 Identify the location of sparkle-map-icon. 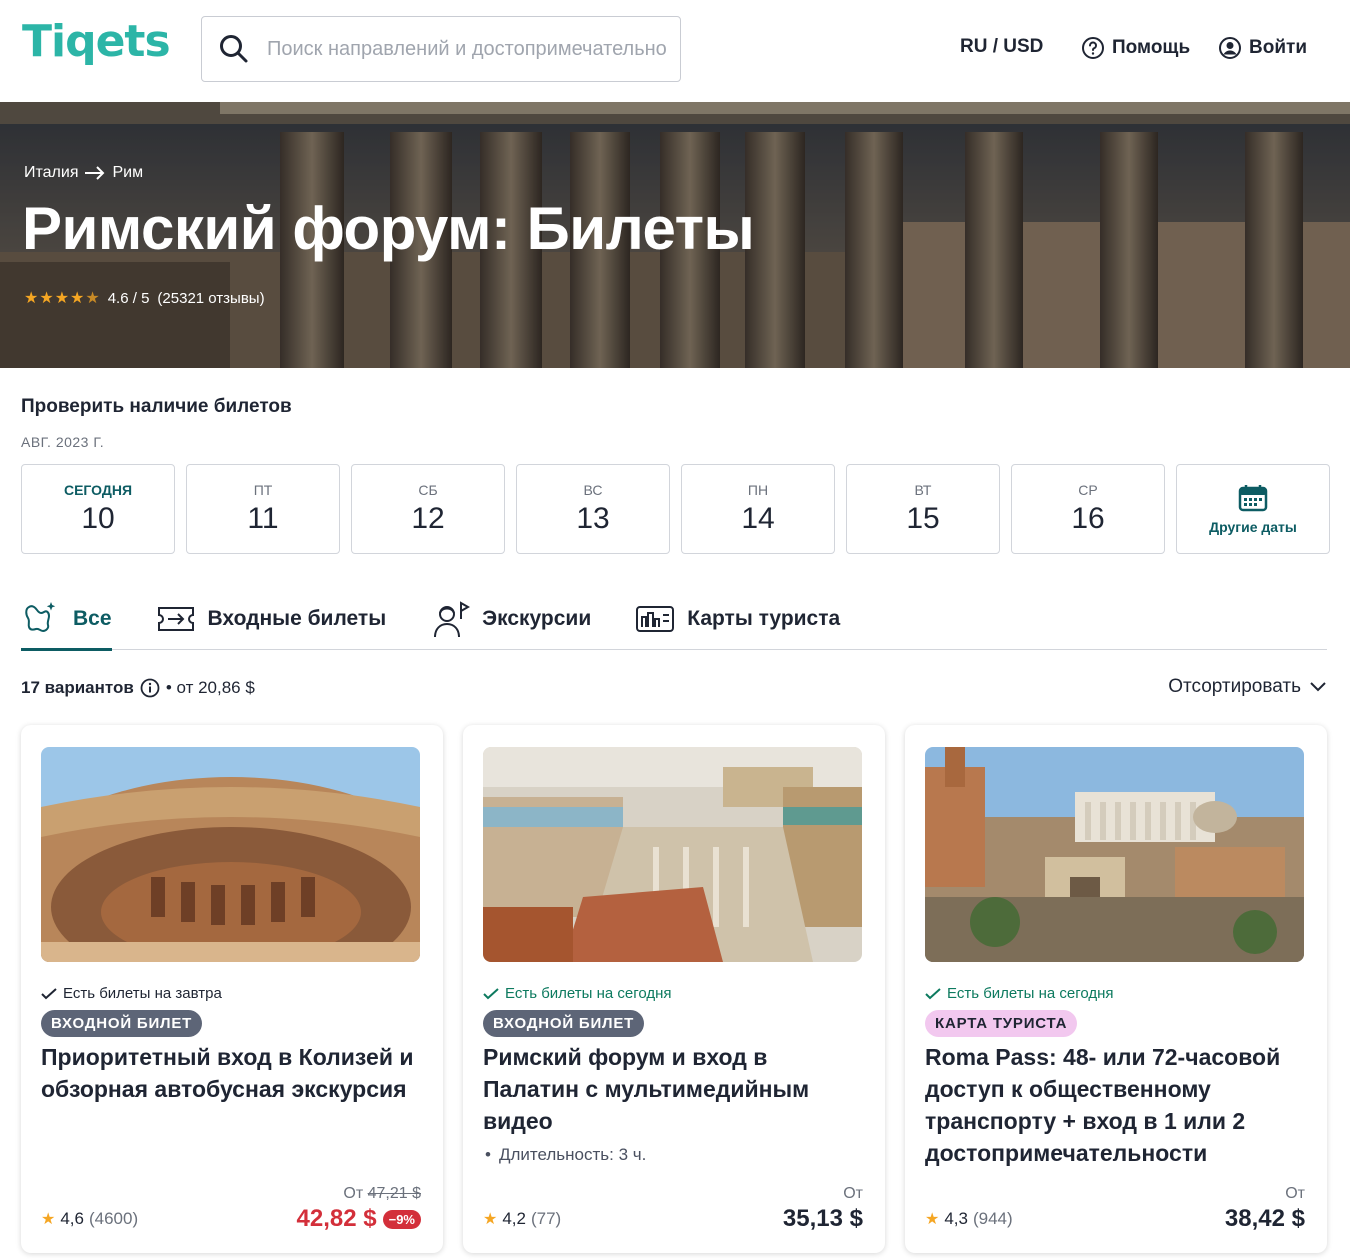
(40, 617).